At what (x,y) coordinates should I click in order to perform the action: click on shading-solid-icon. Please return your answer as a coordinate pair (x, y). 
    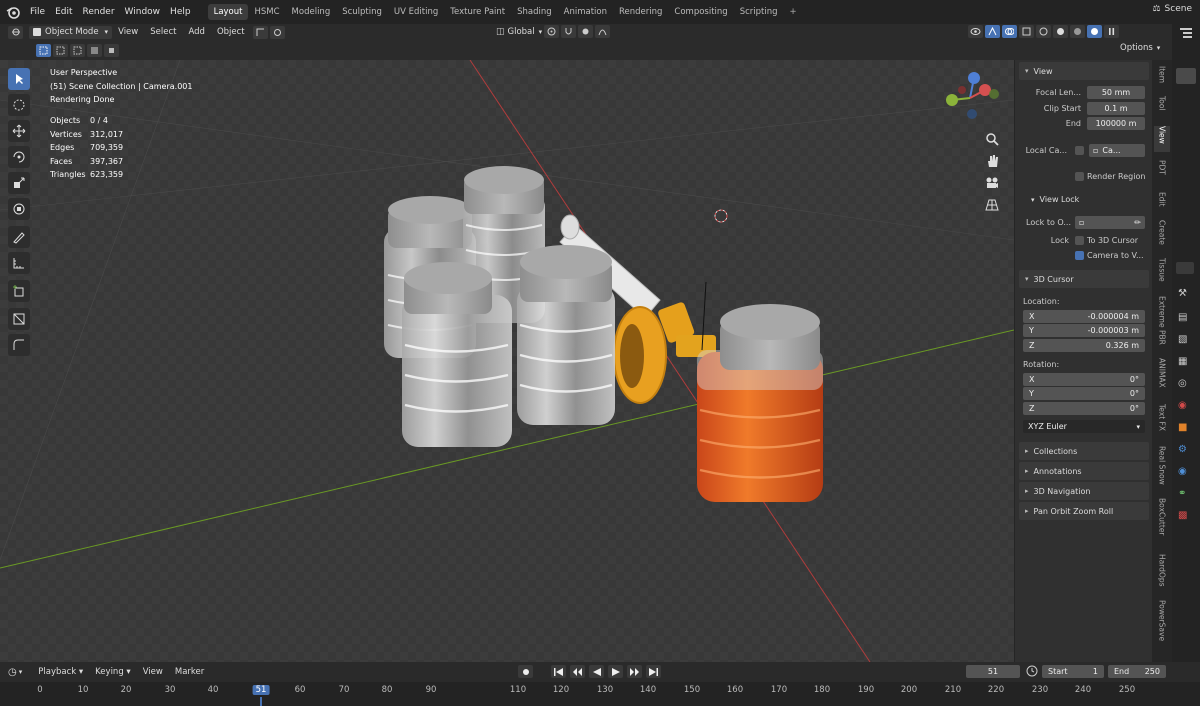
    Looking at the image, I should click on (1060, 31).